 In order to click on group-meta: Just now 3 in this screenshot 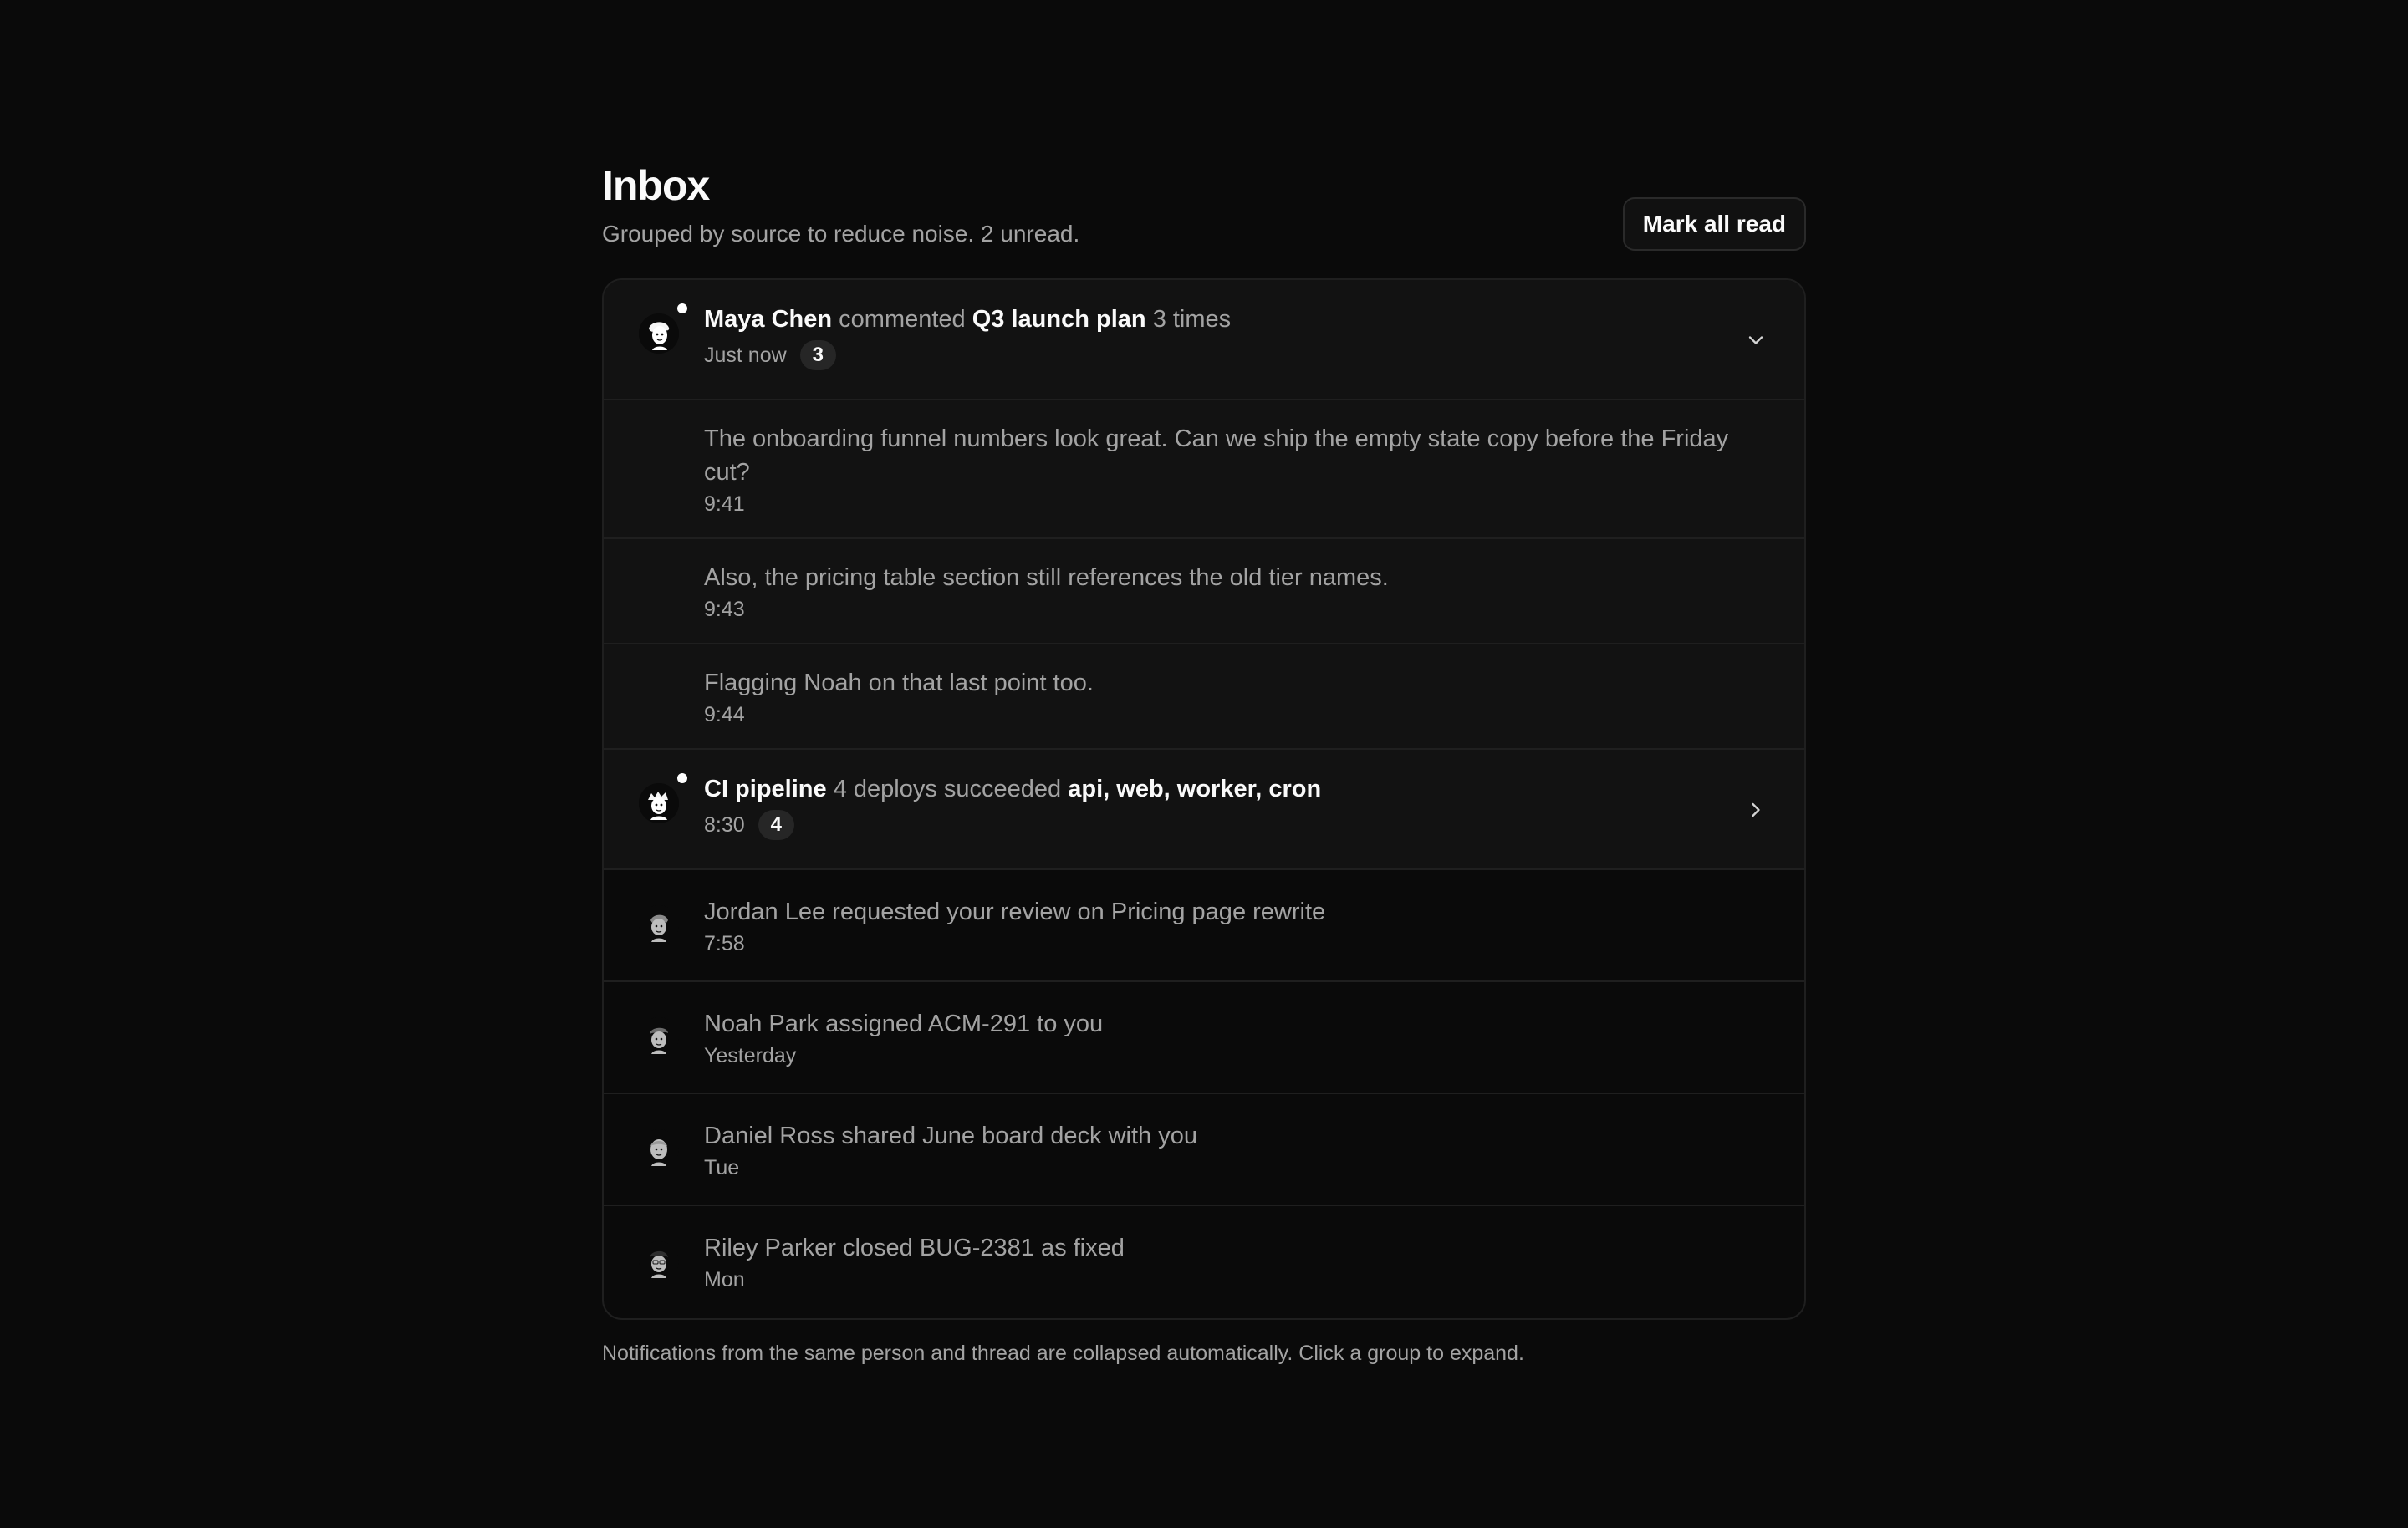, I will do `click(1234, 355)`.